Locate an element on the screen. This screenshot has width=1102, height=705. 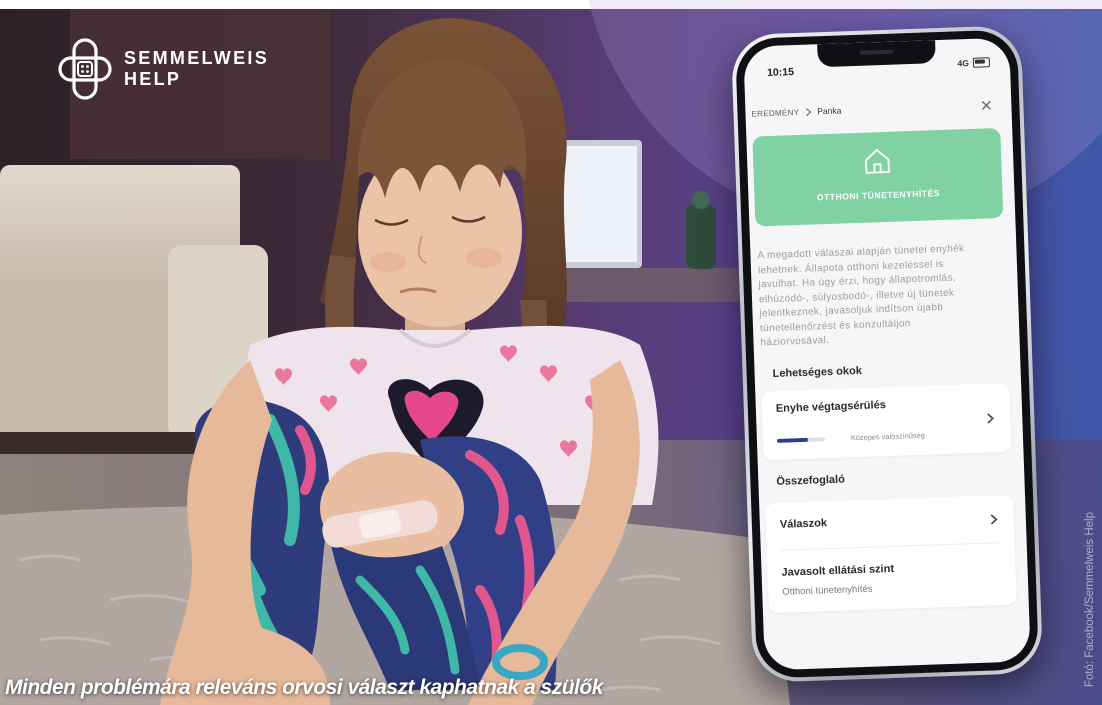
desk is located at coordinates (652, 285).